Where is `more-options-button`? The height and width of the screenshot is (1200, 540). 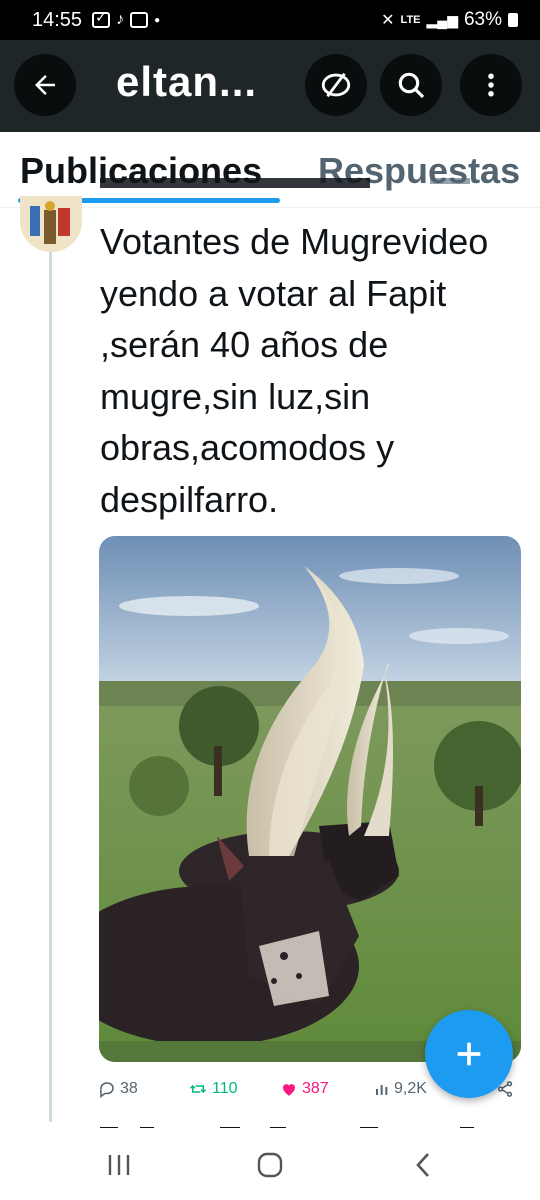 more-options-button is located at coordinates (491, 85).